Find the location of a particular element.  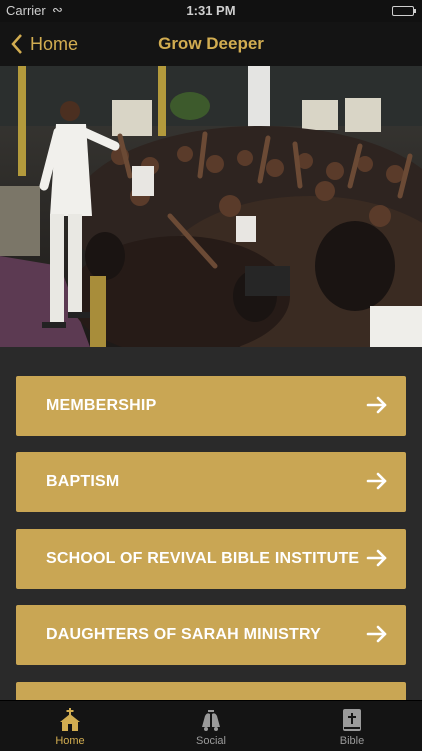

page-title: Grow Deeper is located at coordinates (211, 43).